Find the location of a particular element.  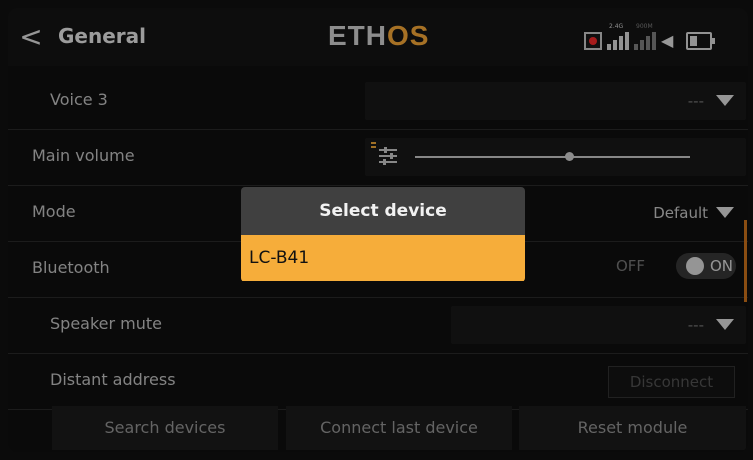

scroll-indicator is located at coordinates (745, 261).